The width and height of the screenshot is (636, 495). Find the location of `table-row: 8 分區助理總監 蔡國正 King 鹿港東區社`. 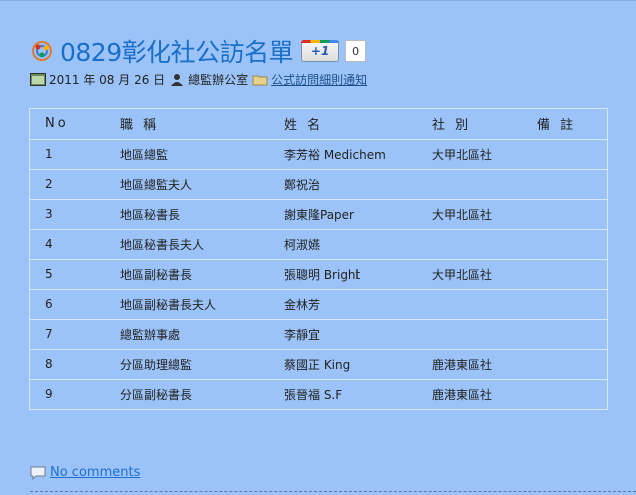

table-row: 8 分區助理總監 蔡國正 King 鹿港東區社 is located at coordinates (318, 364).